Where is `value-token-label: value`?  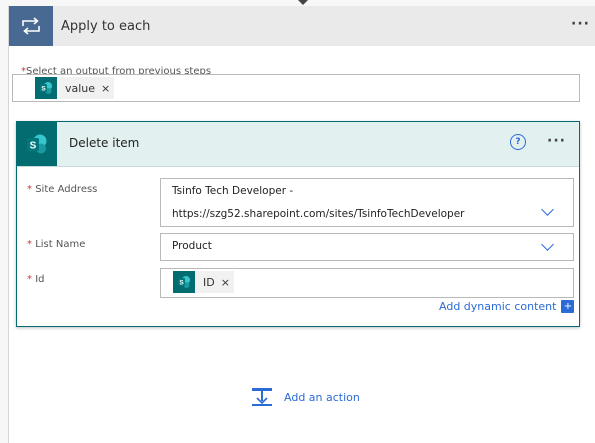 value-token-label: value is located at coordinates (80, 88).